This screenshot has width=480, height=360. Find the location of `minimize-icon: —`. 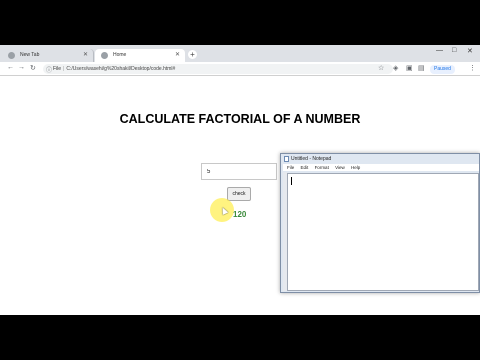

minimize-icon: — is located at coordinates (439, 50).